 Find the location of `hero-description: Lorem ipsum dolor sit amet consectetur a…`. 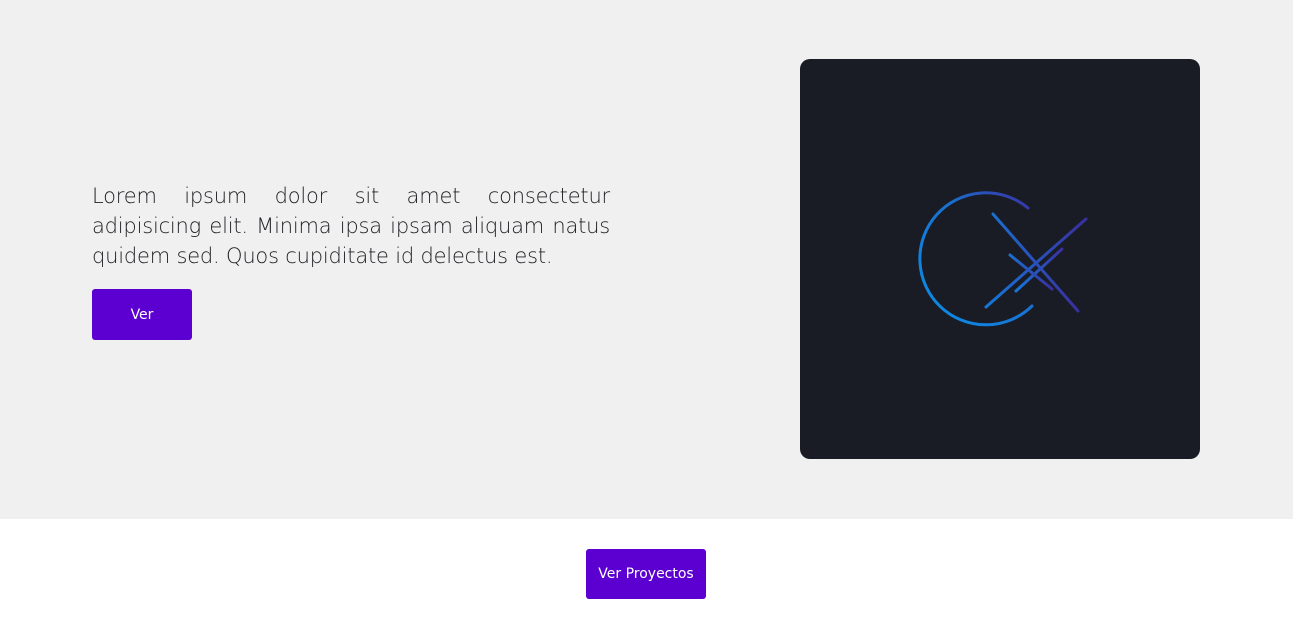

hero-description: Lorem ipsum dolor sit amet consectetur a… is located at coordinates (351, 226).